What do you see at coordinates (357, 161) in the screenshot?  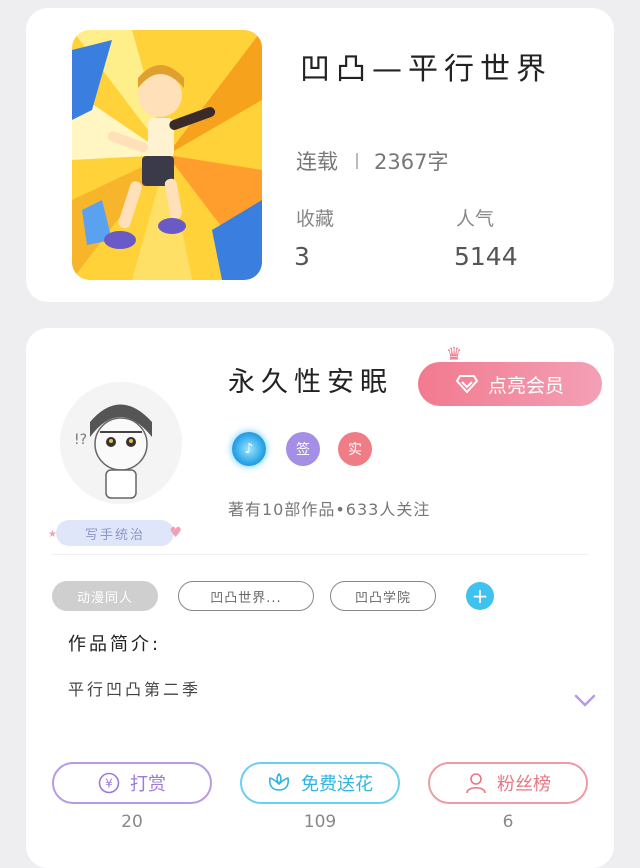 I see `status-divider` at bounding box center [357, 161].